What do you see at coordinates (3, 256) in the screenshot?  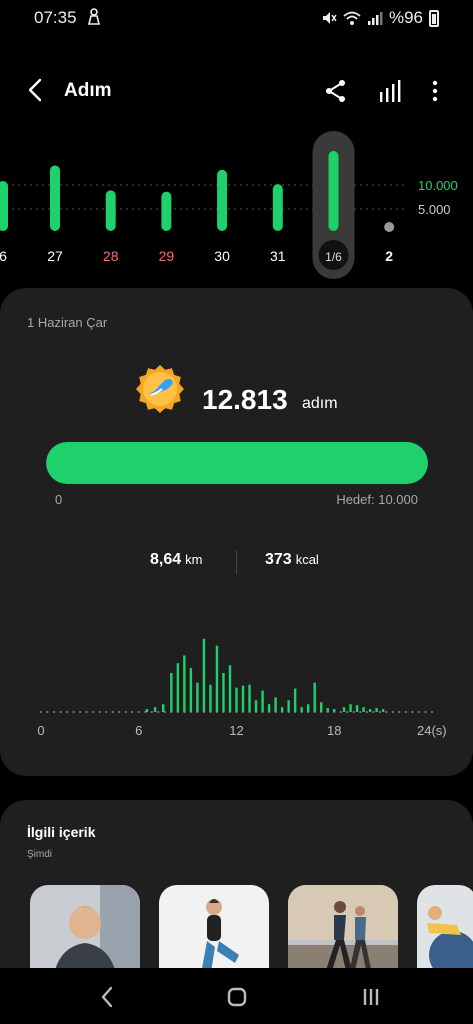 I see `week-day-label: 6` at bounding box center [3, 256].